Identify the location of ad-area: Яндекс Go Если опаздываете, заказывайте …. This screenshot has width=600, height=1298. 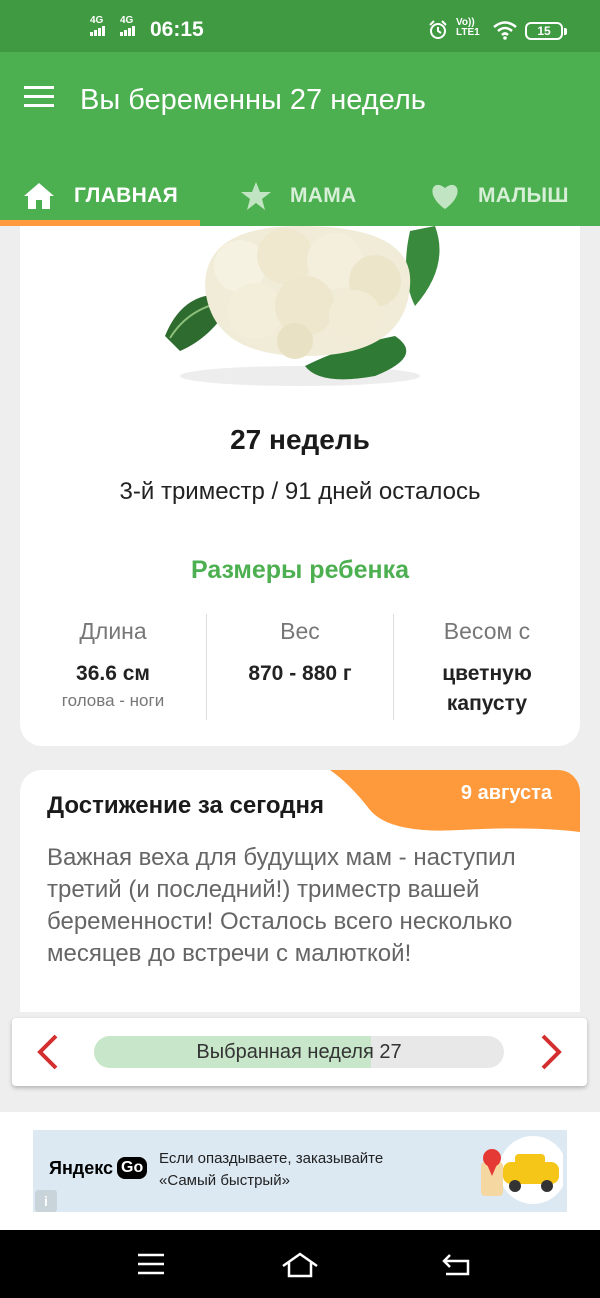
(300, 1171).